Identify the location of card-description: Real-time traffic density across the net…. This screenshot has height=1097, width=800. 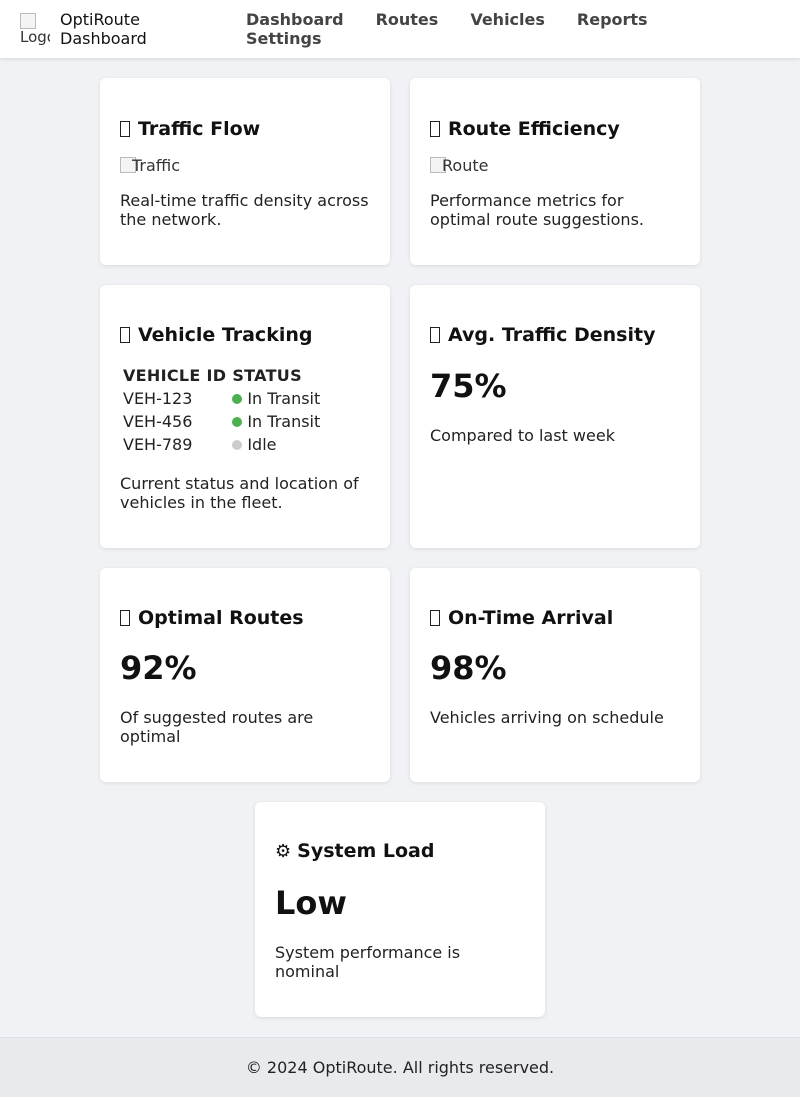
(244, 210).